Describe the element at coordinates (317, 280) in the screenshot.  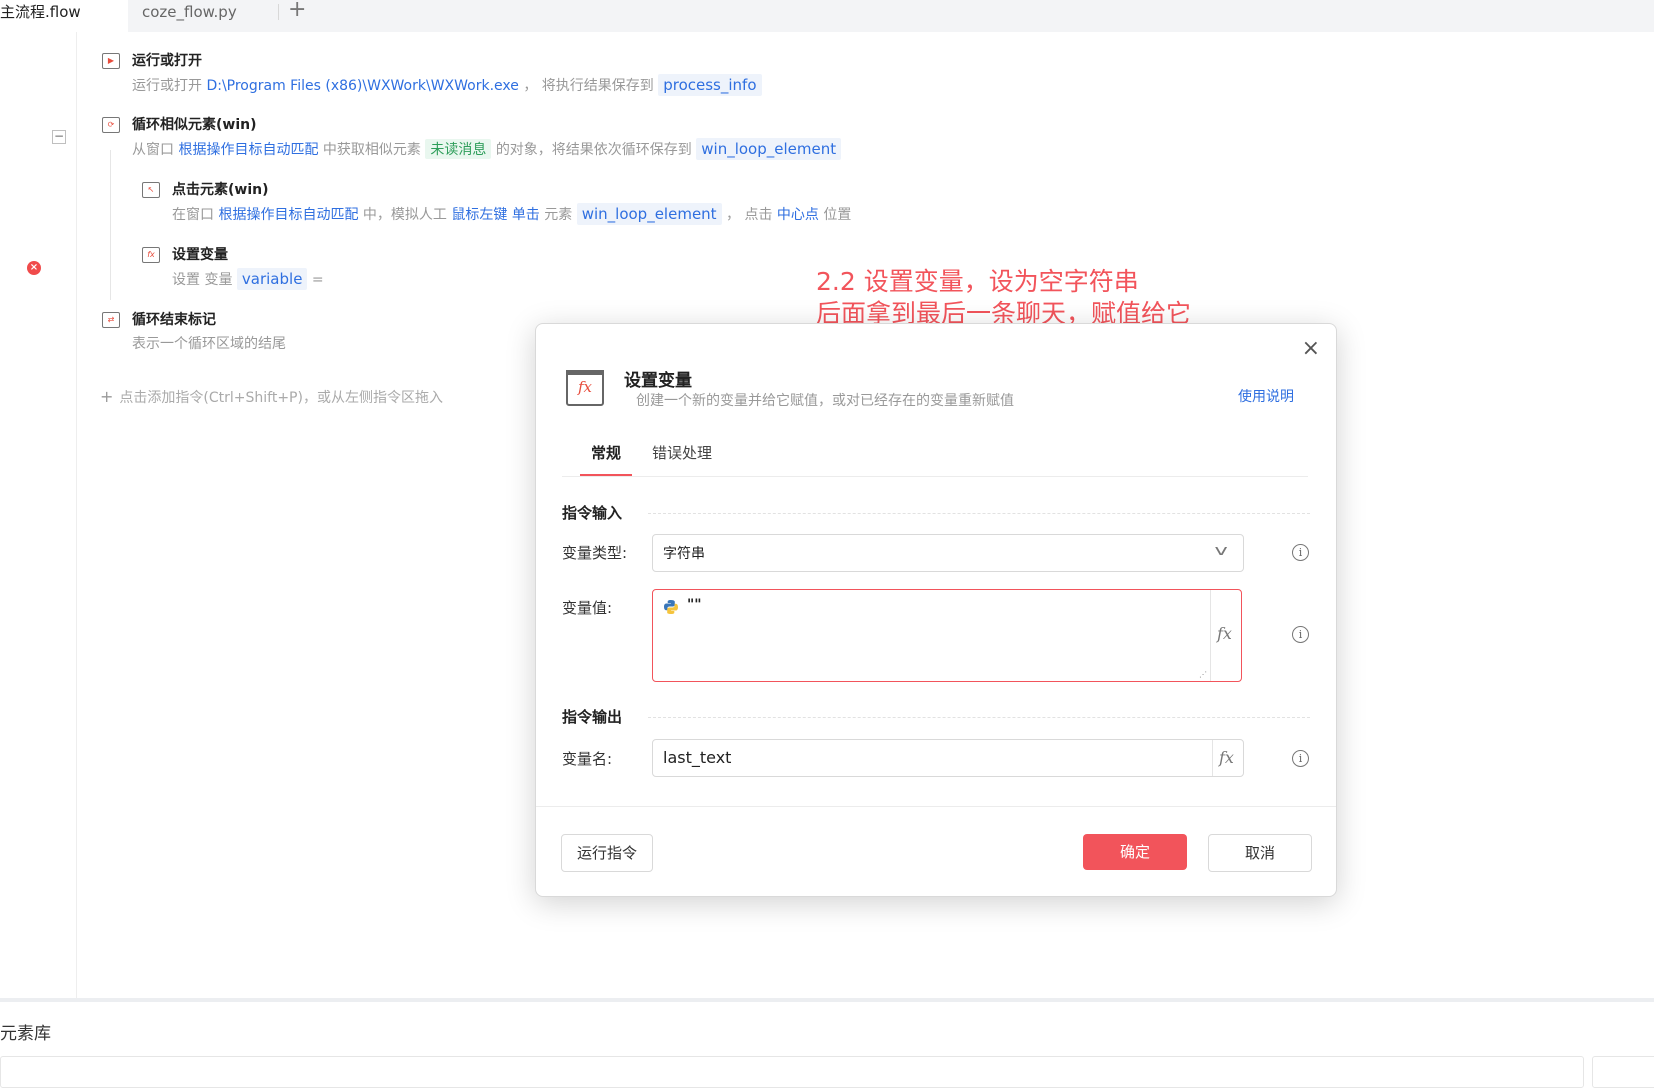
I see `desc-text: =` at that location.